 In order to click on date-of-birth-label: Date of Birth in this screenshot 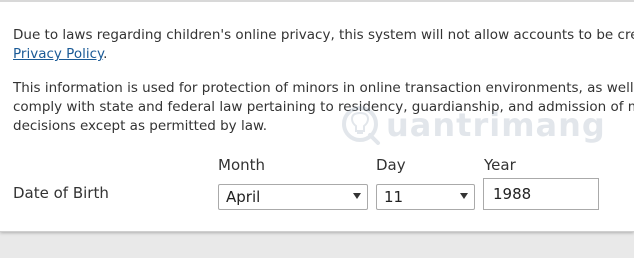, I will do `click(61, 193)`.